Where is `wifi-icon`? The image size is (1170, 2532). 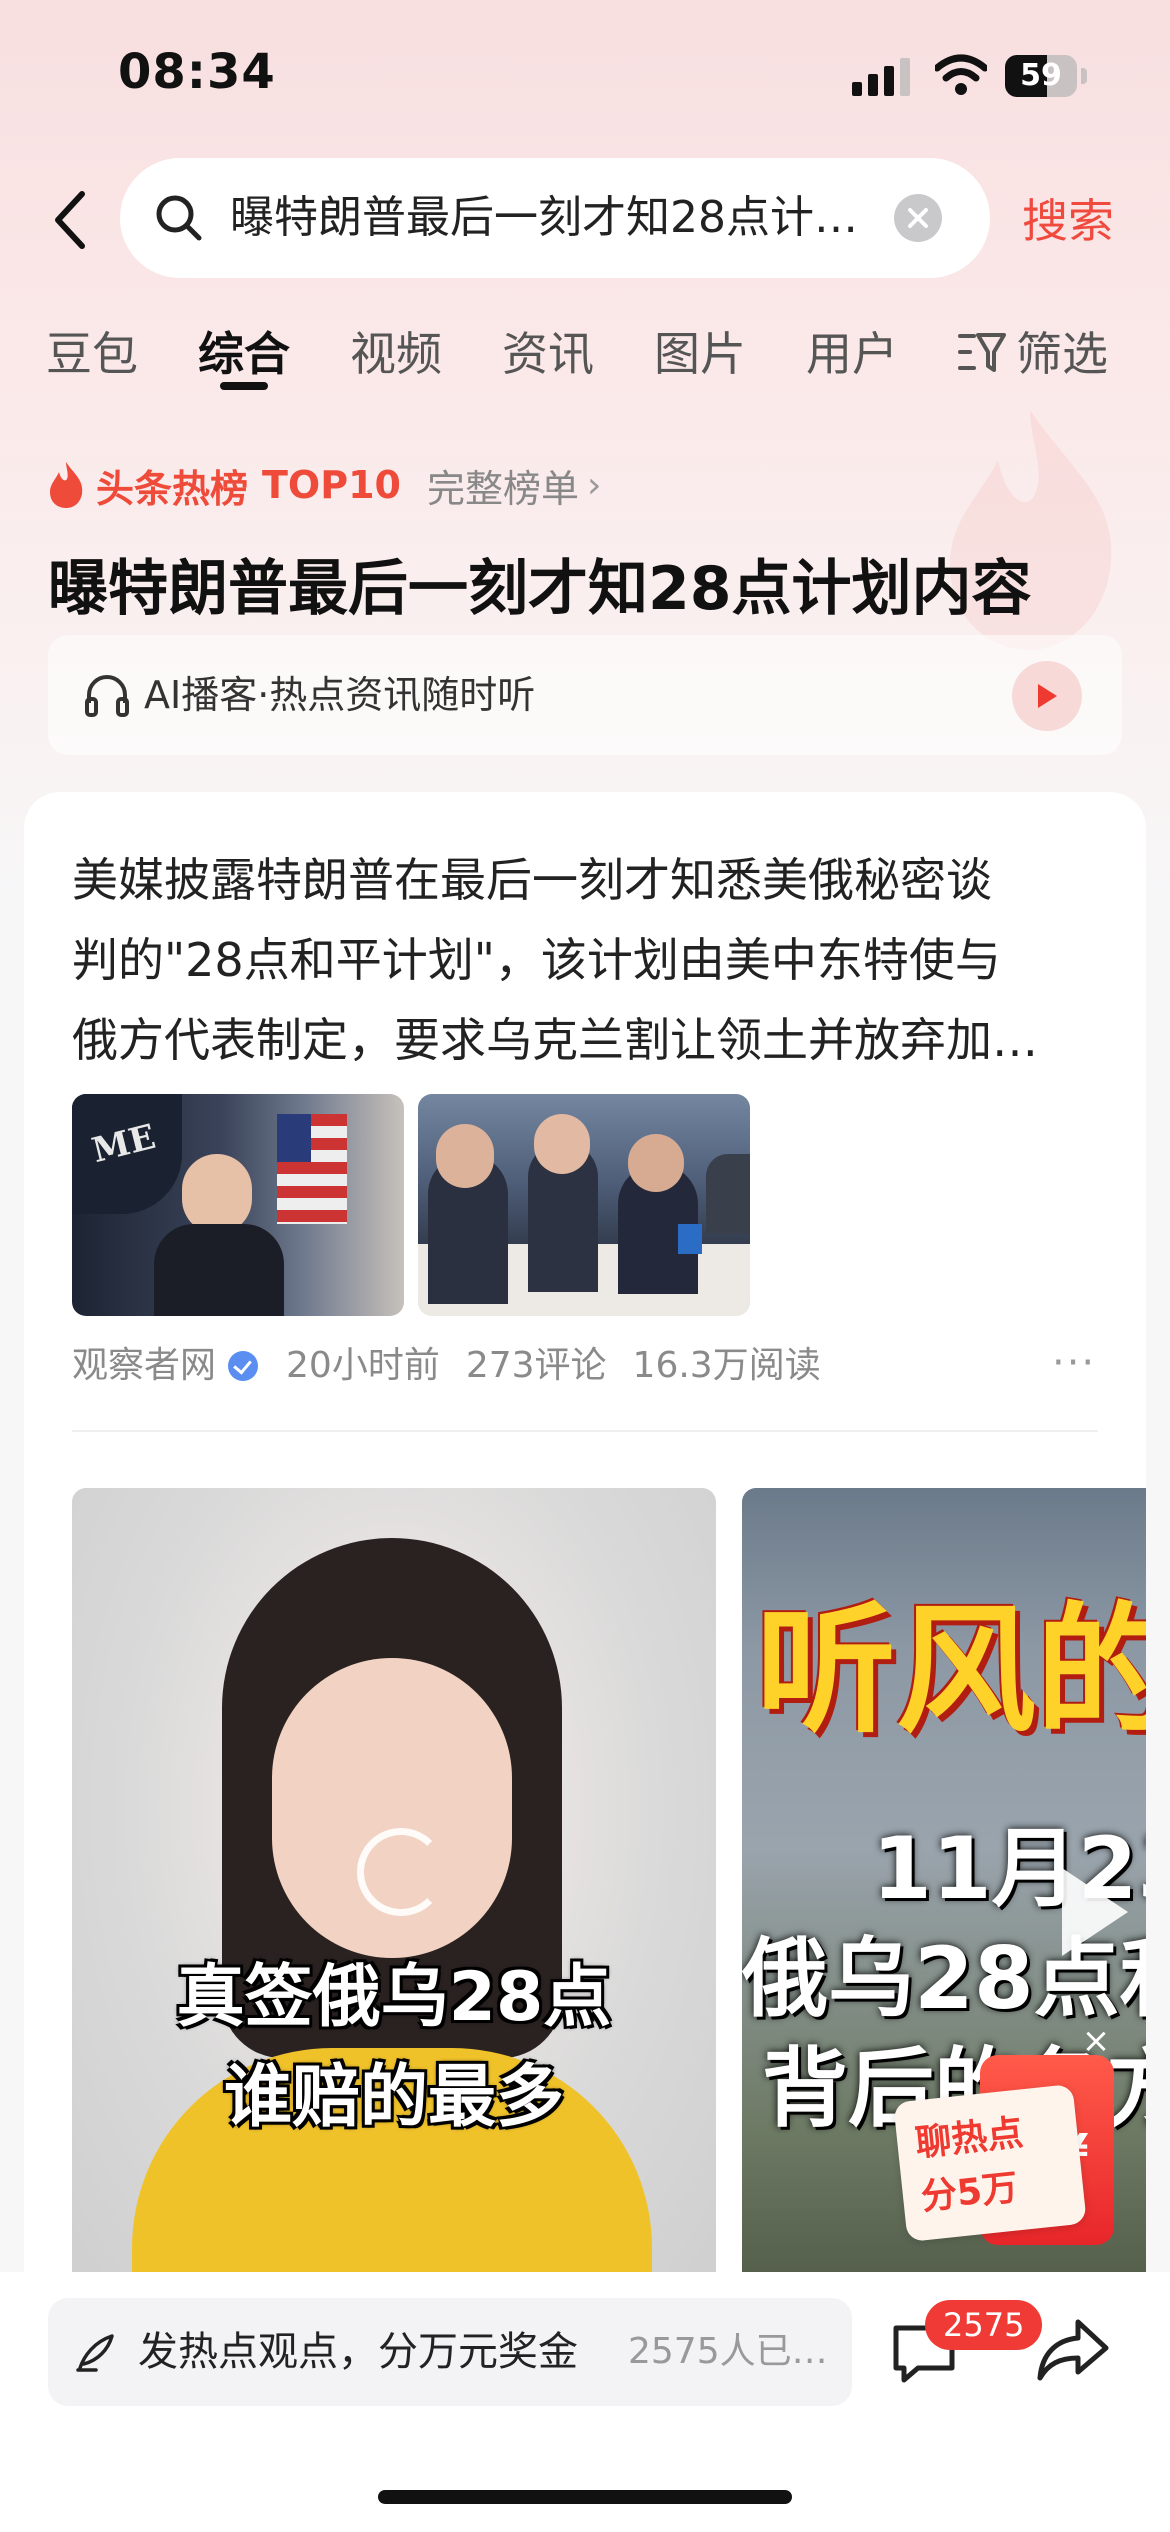
wifi-icon is located at coordinates (961, 74).